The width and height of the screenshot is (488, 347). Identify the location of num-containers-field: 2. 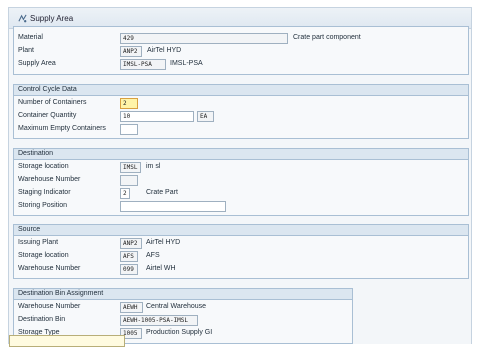
(129, 103).